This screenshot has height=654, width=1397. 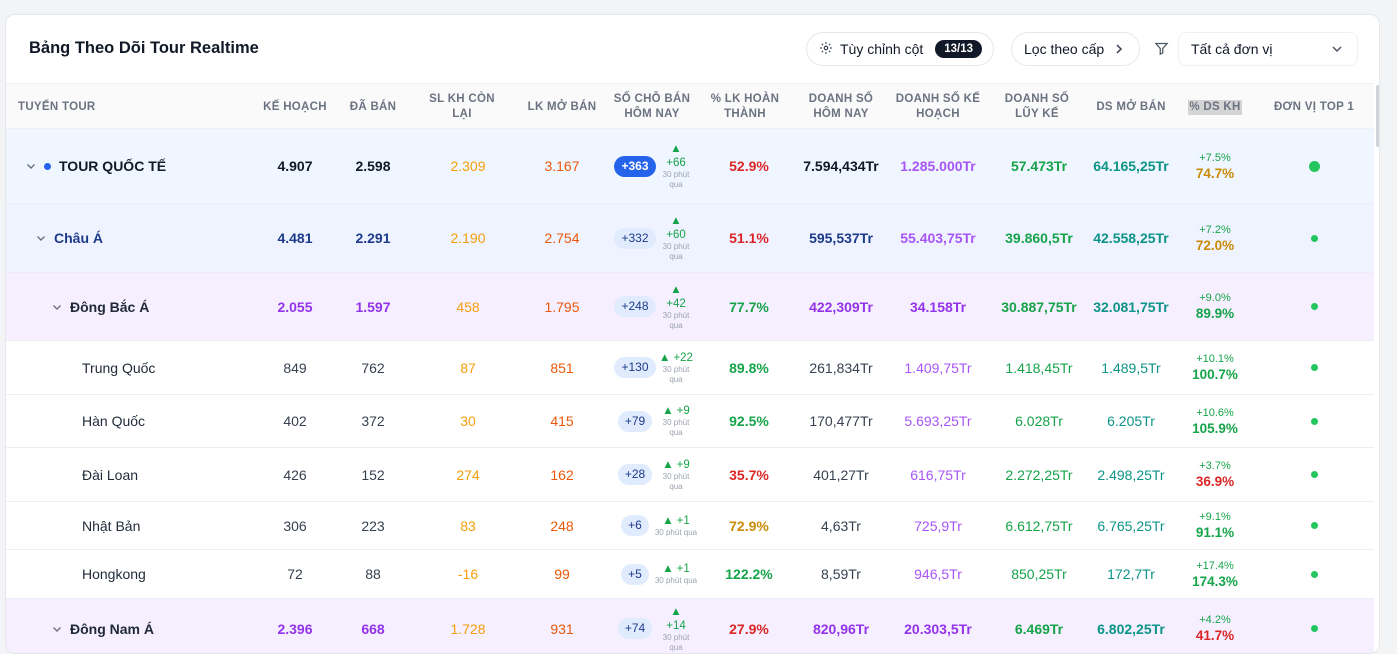 I want to click on top-unit-cell, so click(x=1314, y=166).